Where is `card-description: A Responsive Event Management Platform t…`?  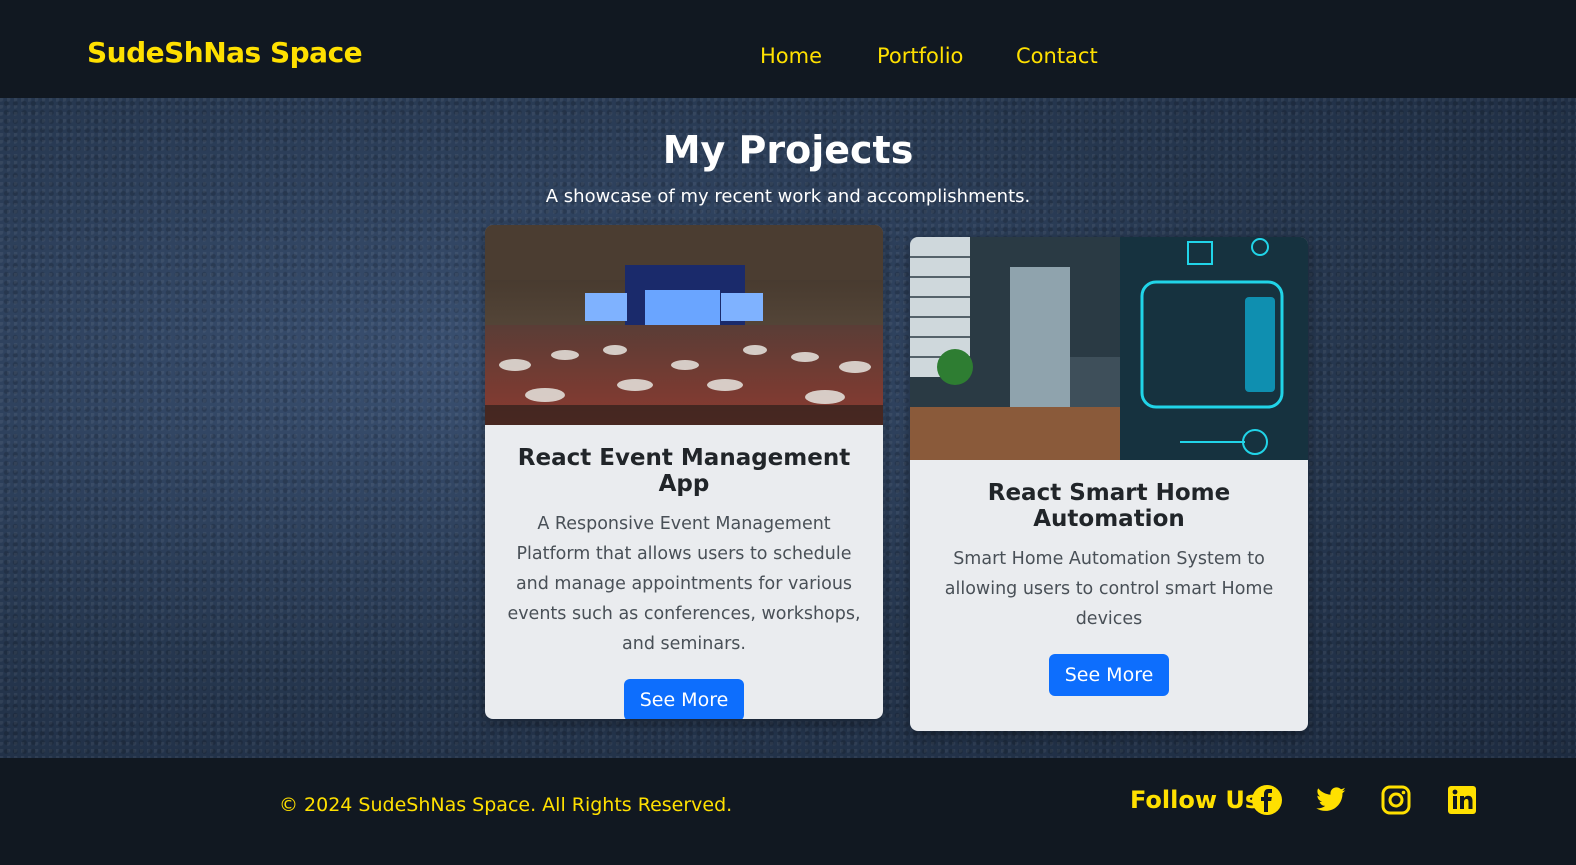
card-description: A Responsive Event Management Platform t… is located at coordinates (684, 584).